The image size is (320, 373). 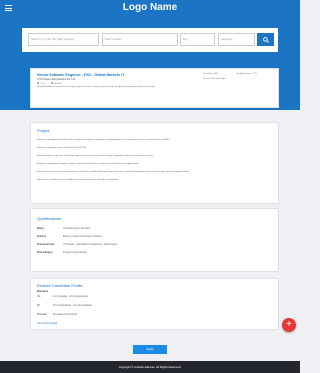 What do you see at coordinates (39, 306) in the screenshot?
I see `pg-label: PG` at bounding box center [39, 306].